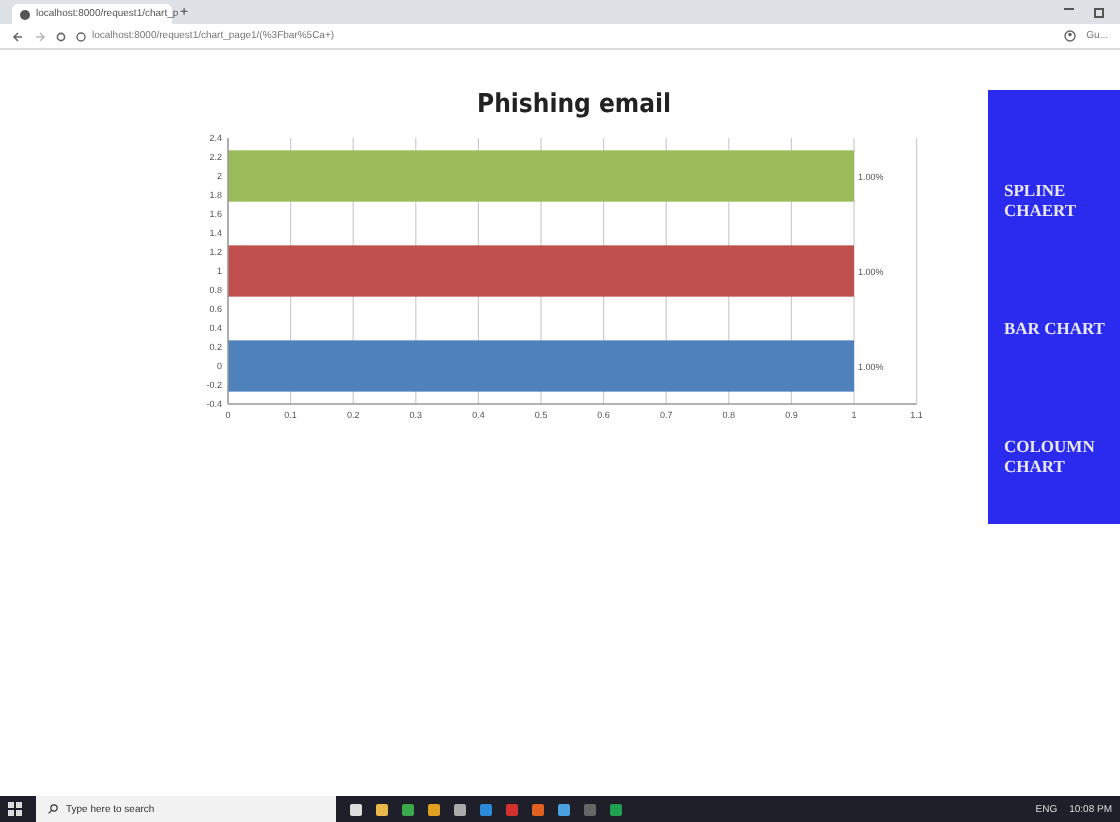 The height and width of the screenshot is (822, 1120). What do you see at coordinates (1062, 199) in the screenshot?
I see `menu-link: SPLINE CHAERT` at bounding box center [1062, 199].